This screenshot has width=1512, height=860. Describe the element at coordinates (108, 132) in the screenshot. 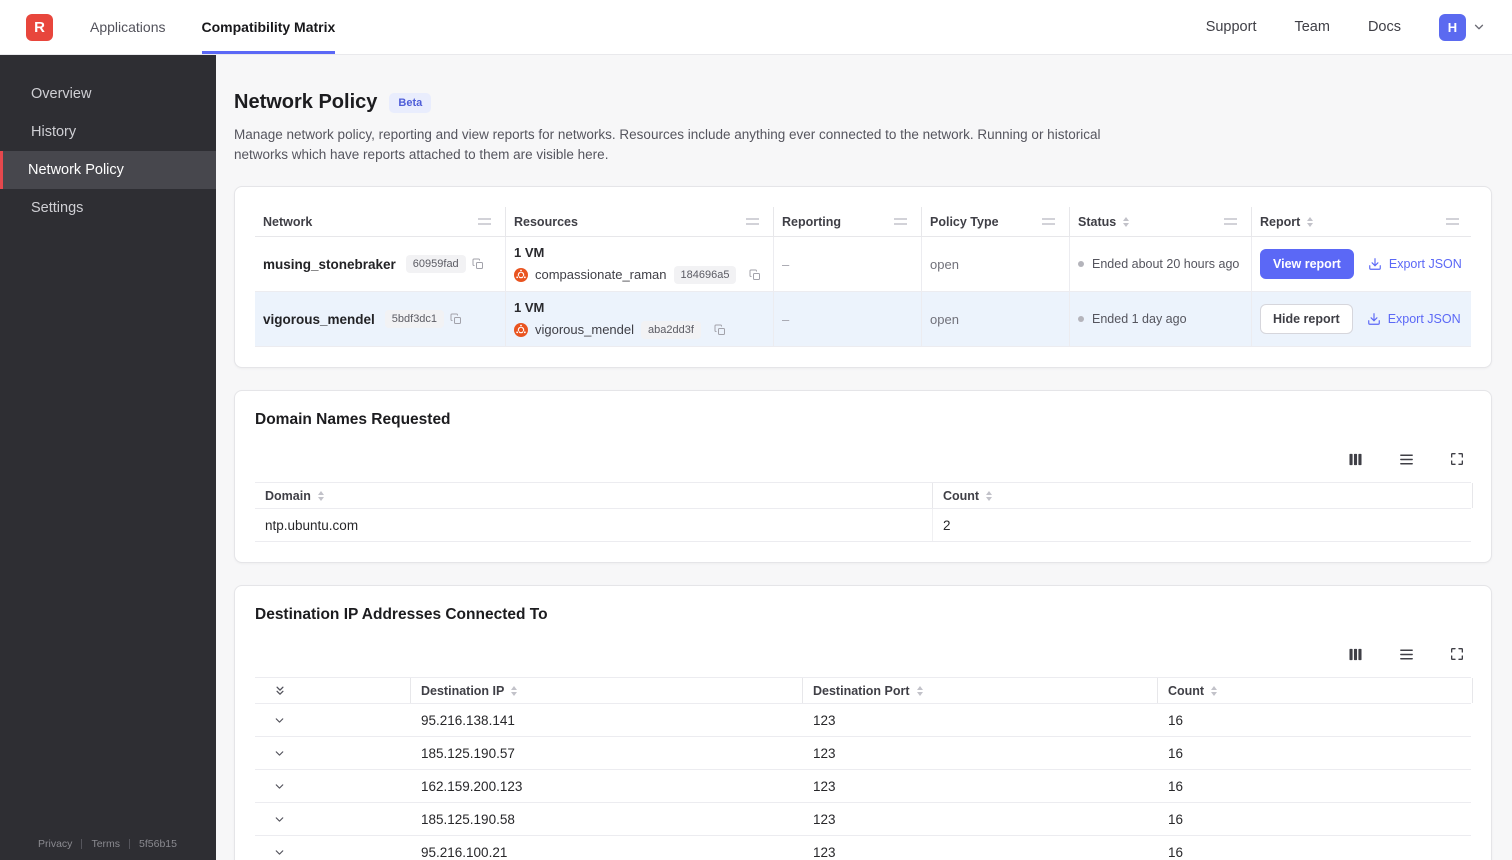

I see `sidebar-item-history: History` at that location.